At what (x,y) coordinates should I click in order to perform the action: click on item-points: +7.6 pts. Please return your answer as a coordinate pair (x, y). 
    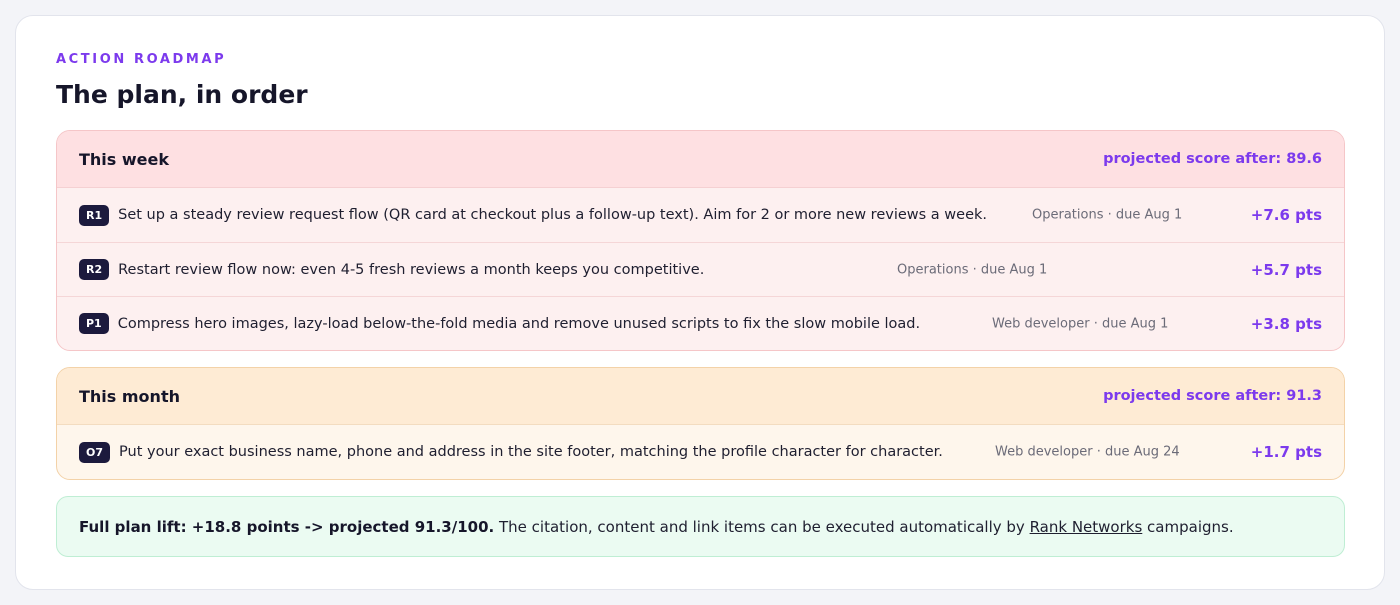
    Looking at the image, I should click on (1286, 215).